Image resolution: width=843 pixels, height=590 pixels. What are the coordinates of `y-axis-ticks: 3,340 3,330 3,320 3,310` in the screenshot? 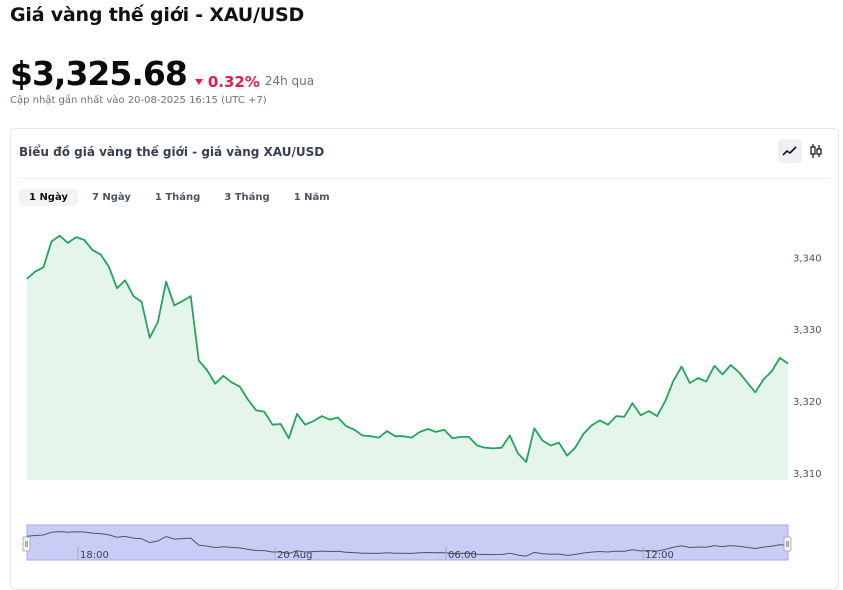 It's located at (807, 366).